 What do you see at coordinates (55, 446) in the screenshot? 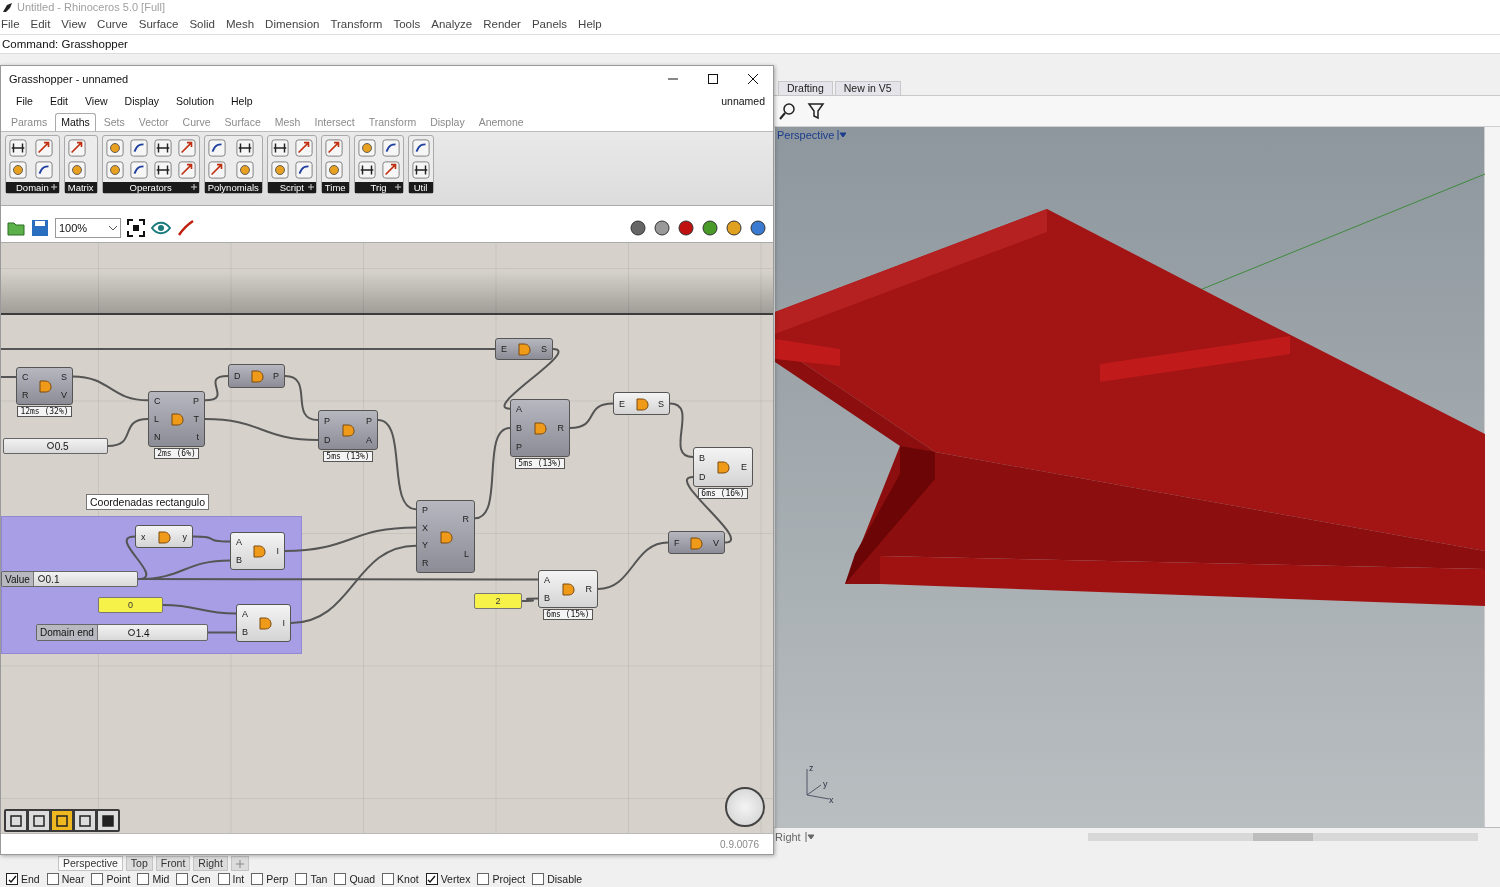
I see `number-slider: 0.5` at bounding box center [55, 446].